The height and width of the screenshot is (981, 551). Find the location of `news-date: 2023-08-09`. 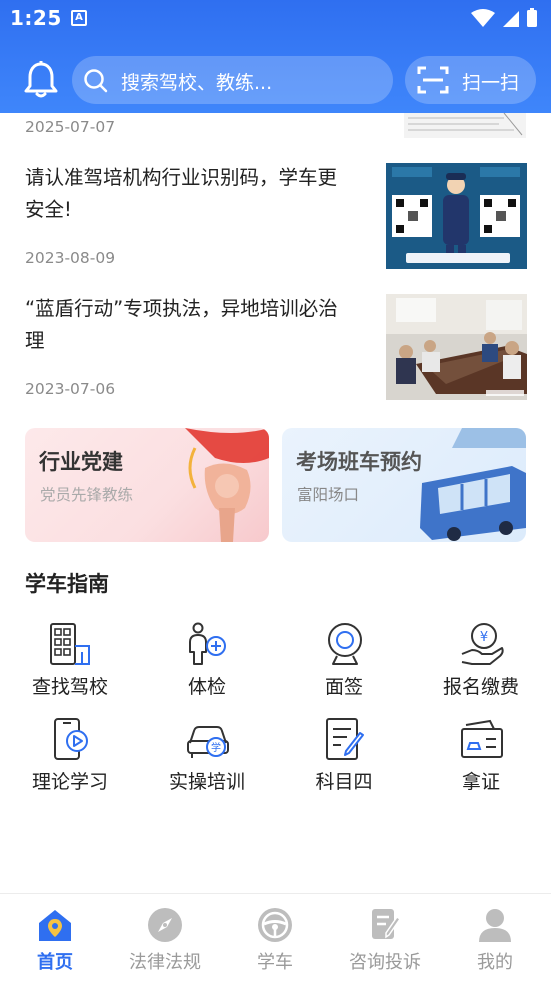

news-date: 2023-08-09 is located at coordinates (70, 258).